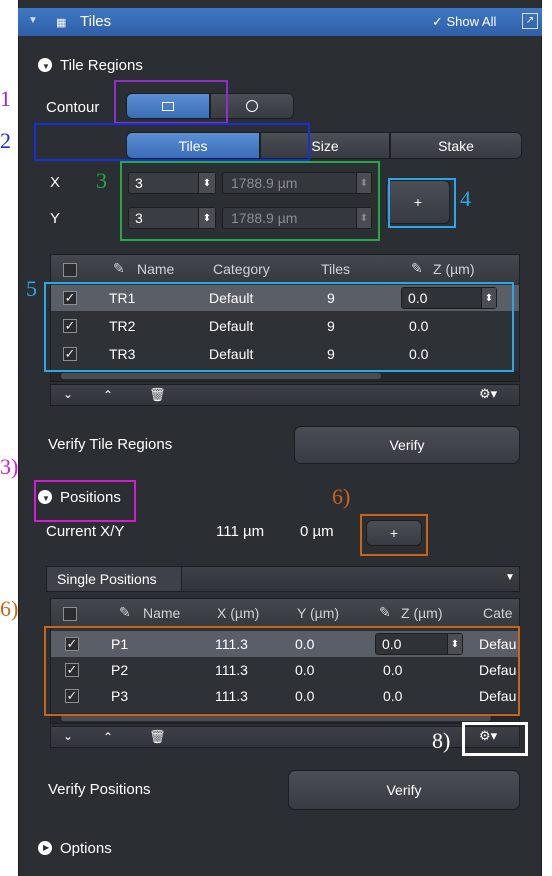 This screenshot has width=552, height=876. What do you see at coordinates (285, 269) in the screenshot?
I see `table-header: ✎ Name Category Tiles ✎ Z (µm)` at bounding box center [285, 269].